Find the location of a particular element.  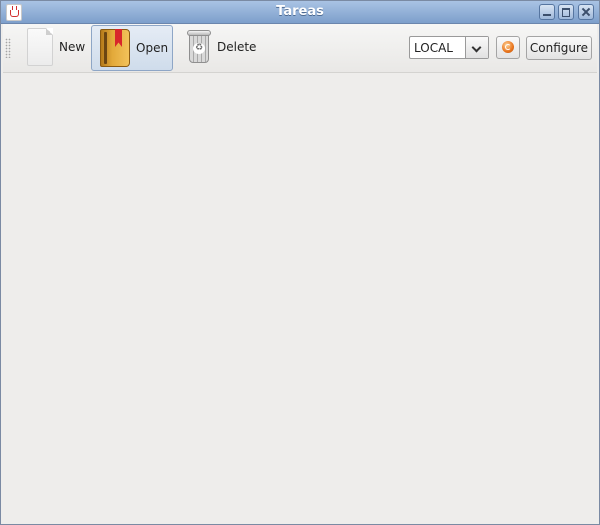

new-button-label: New is located at coordinates (72, 47).